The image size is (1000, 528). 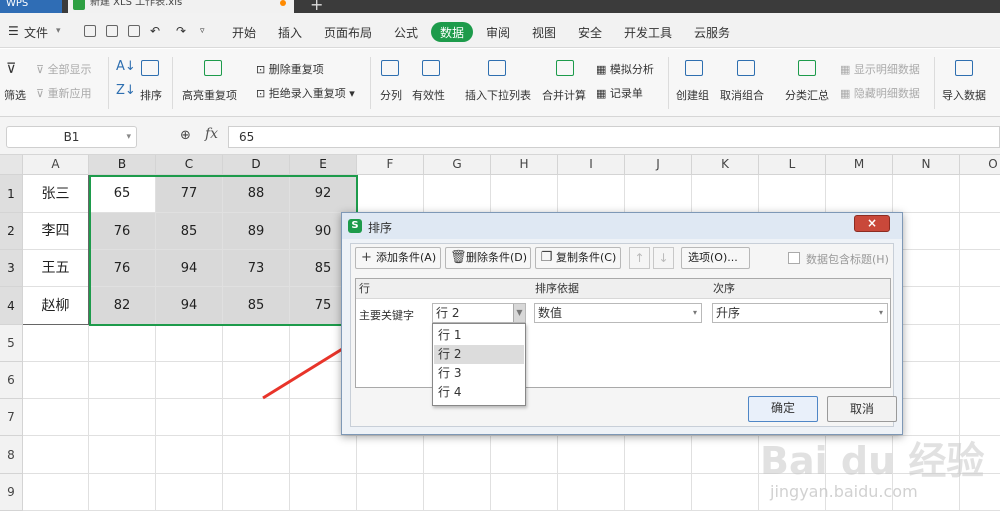 I want to click on cell-b2: 76, so click(x=122, y=231).